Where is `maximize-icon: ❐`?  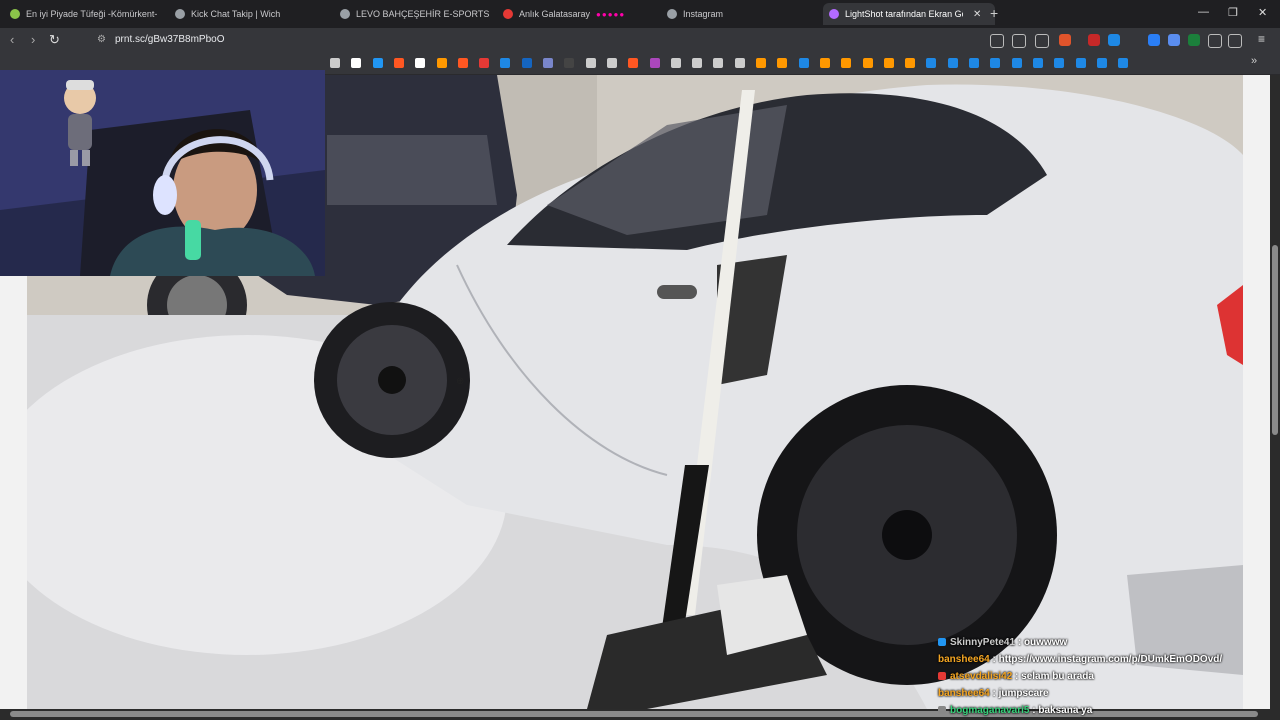
maximize-icon: ❐ is located at coordinates (1233, 12).